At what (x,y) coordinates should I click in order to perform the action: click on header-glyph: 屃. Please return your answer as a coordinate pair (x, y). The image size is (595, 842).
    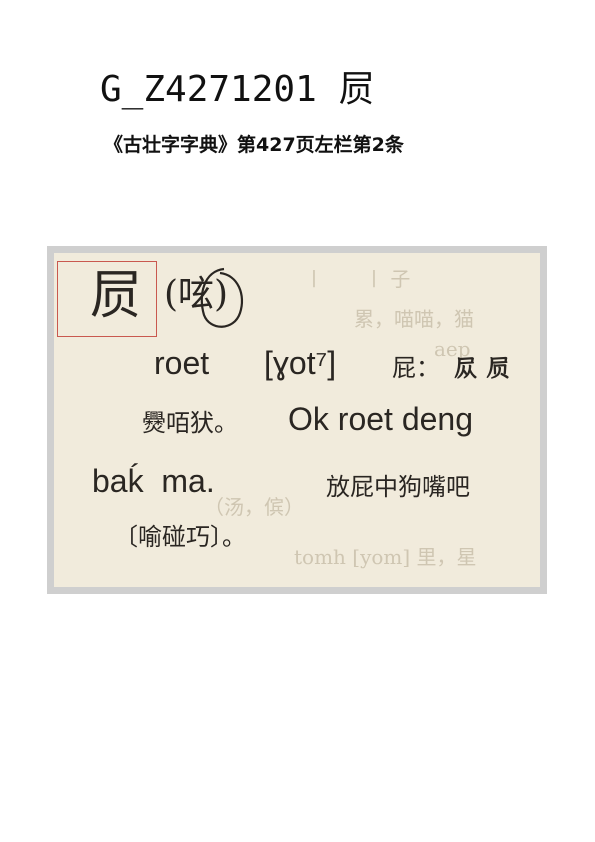
    Looking at the image, I should click on (356, 89).